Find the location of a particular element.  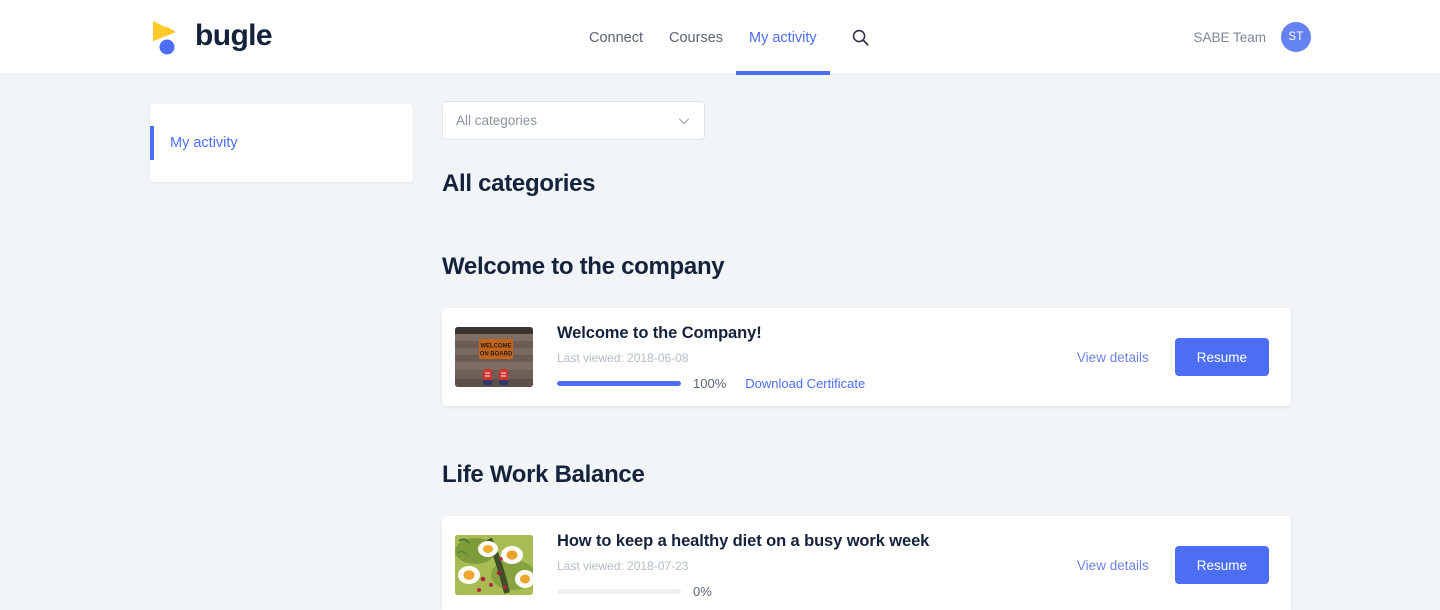

course-thumbnail is located at coordinates (494, 565).